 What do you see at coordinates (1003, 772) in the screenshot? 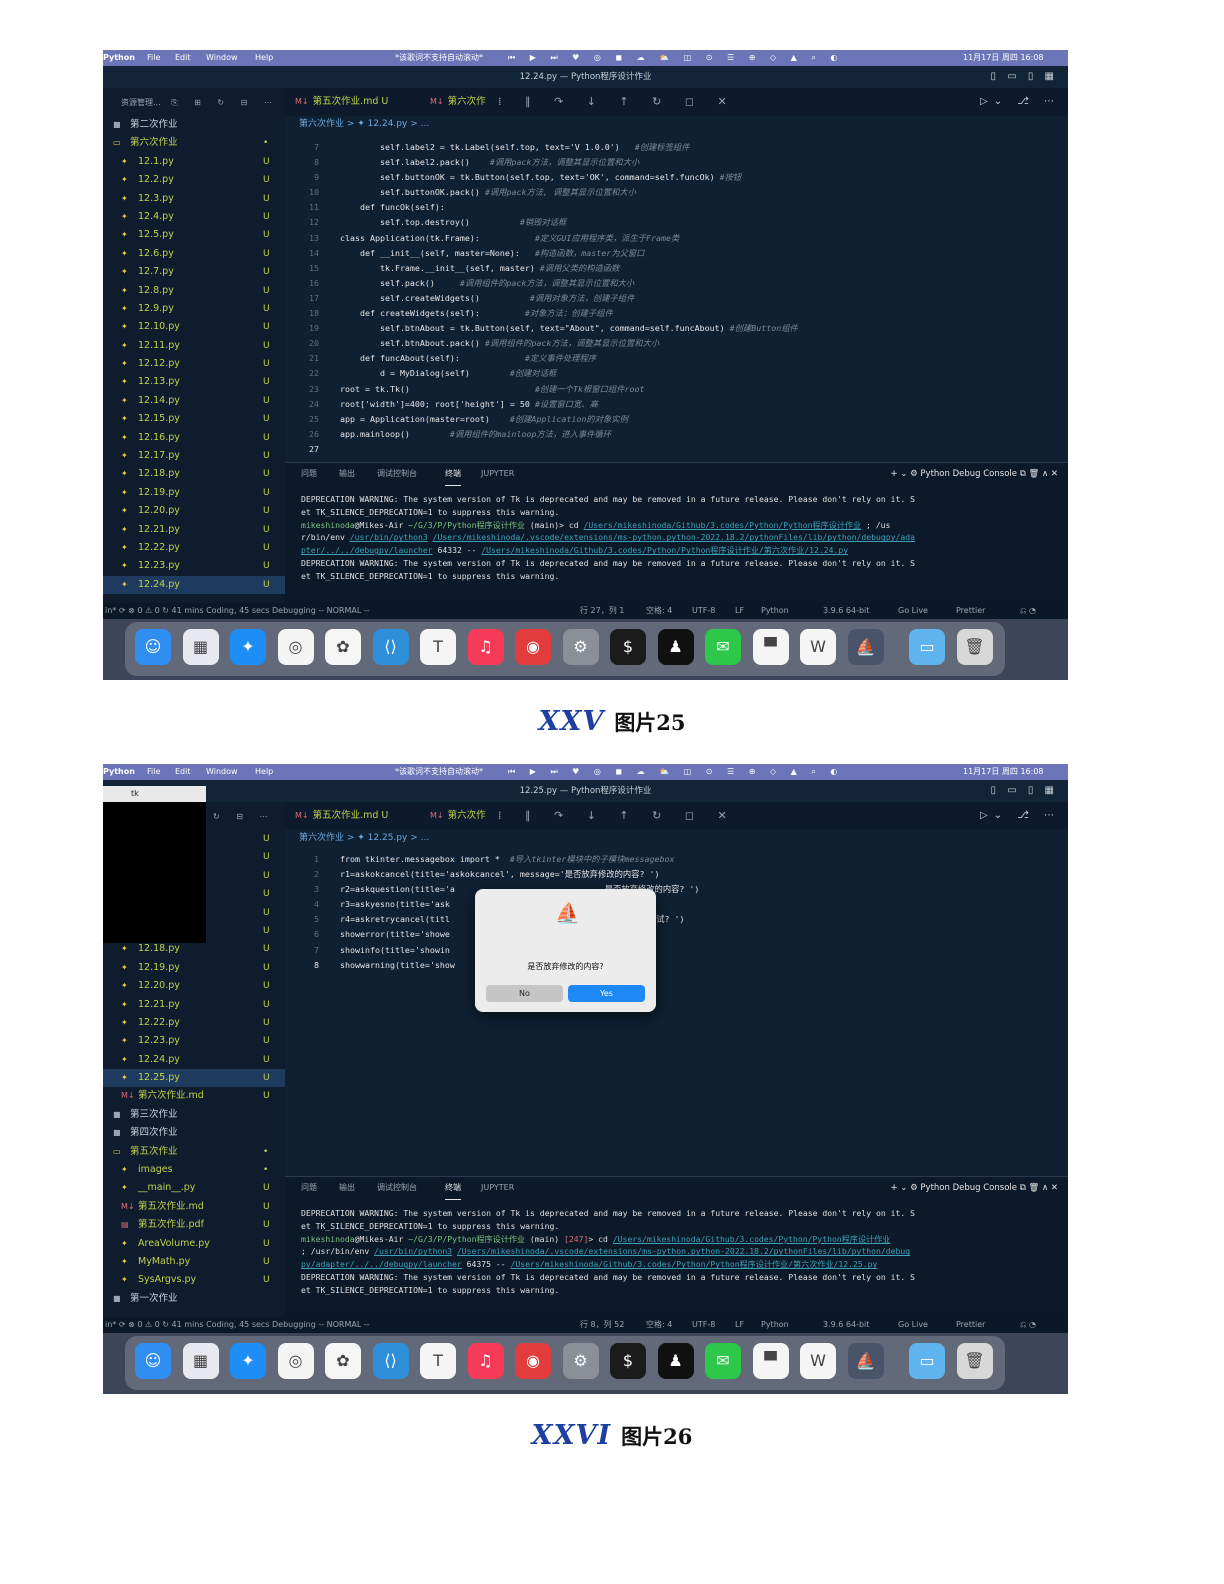
I see `menubar-clock: 11月17日 周四 16:08` at bounding box center [1003, 772].